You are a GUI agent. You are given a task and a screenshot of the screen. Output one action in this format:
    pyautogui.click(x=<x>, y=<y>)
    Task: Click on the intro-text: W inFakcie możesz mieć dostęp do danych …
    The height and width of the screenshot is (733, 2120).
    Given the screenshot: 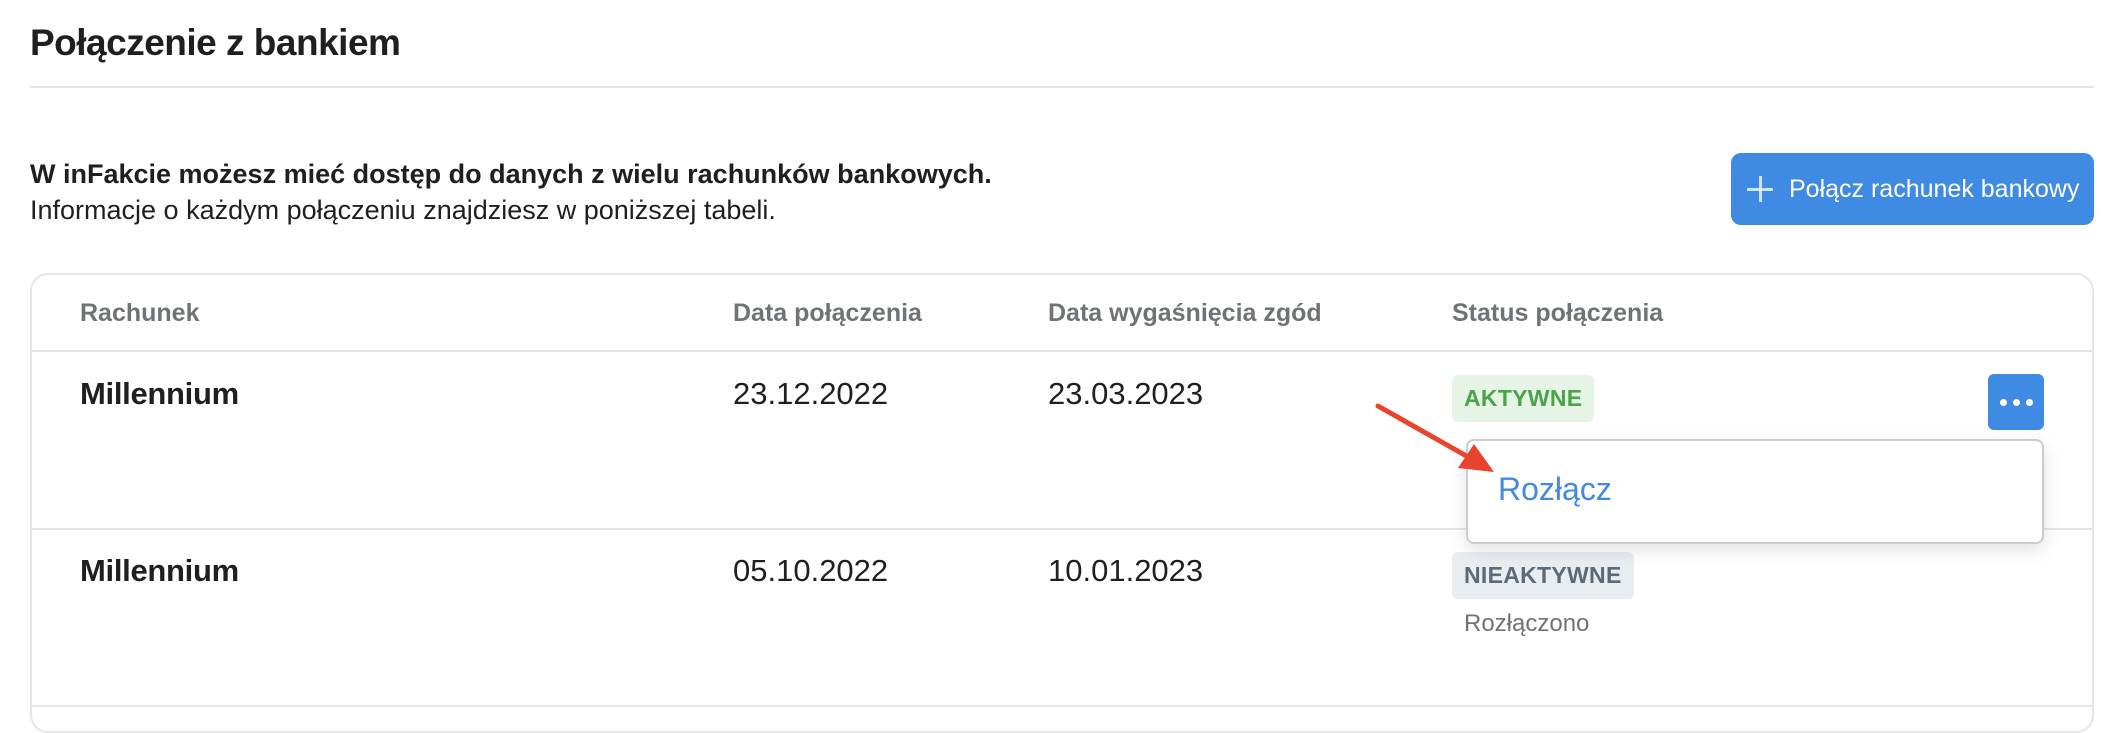 What is the action you would take?
    pyautogui.click(x=511, y=192)
    